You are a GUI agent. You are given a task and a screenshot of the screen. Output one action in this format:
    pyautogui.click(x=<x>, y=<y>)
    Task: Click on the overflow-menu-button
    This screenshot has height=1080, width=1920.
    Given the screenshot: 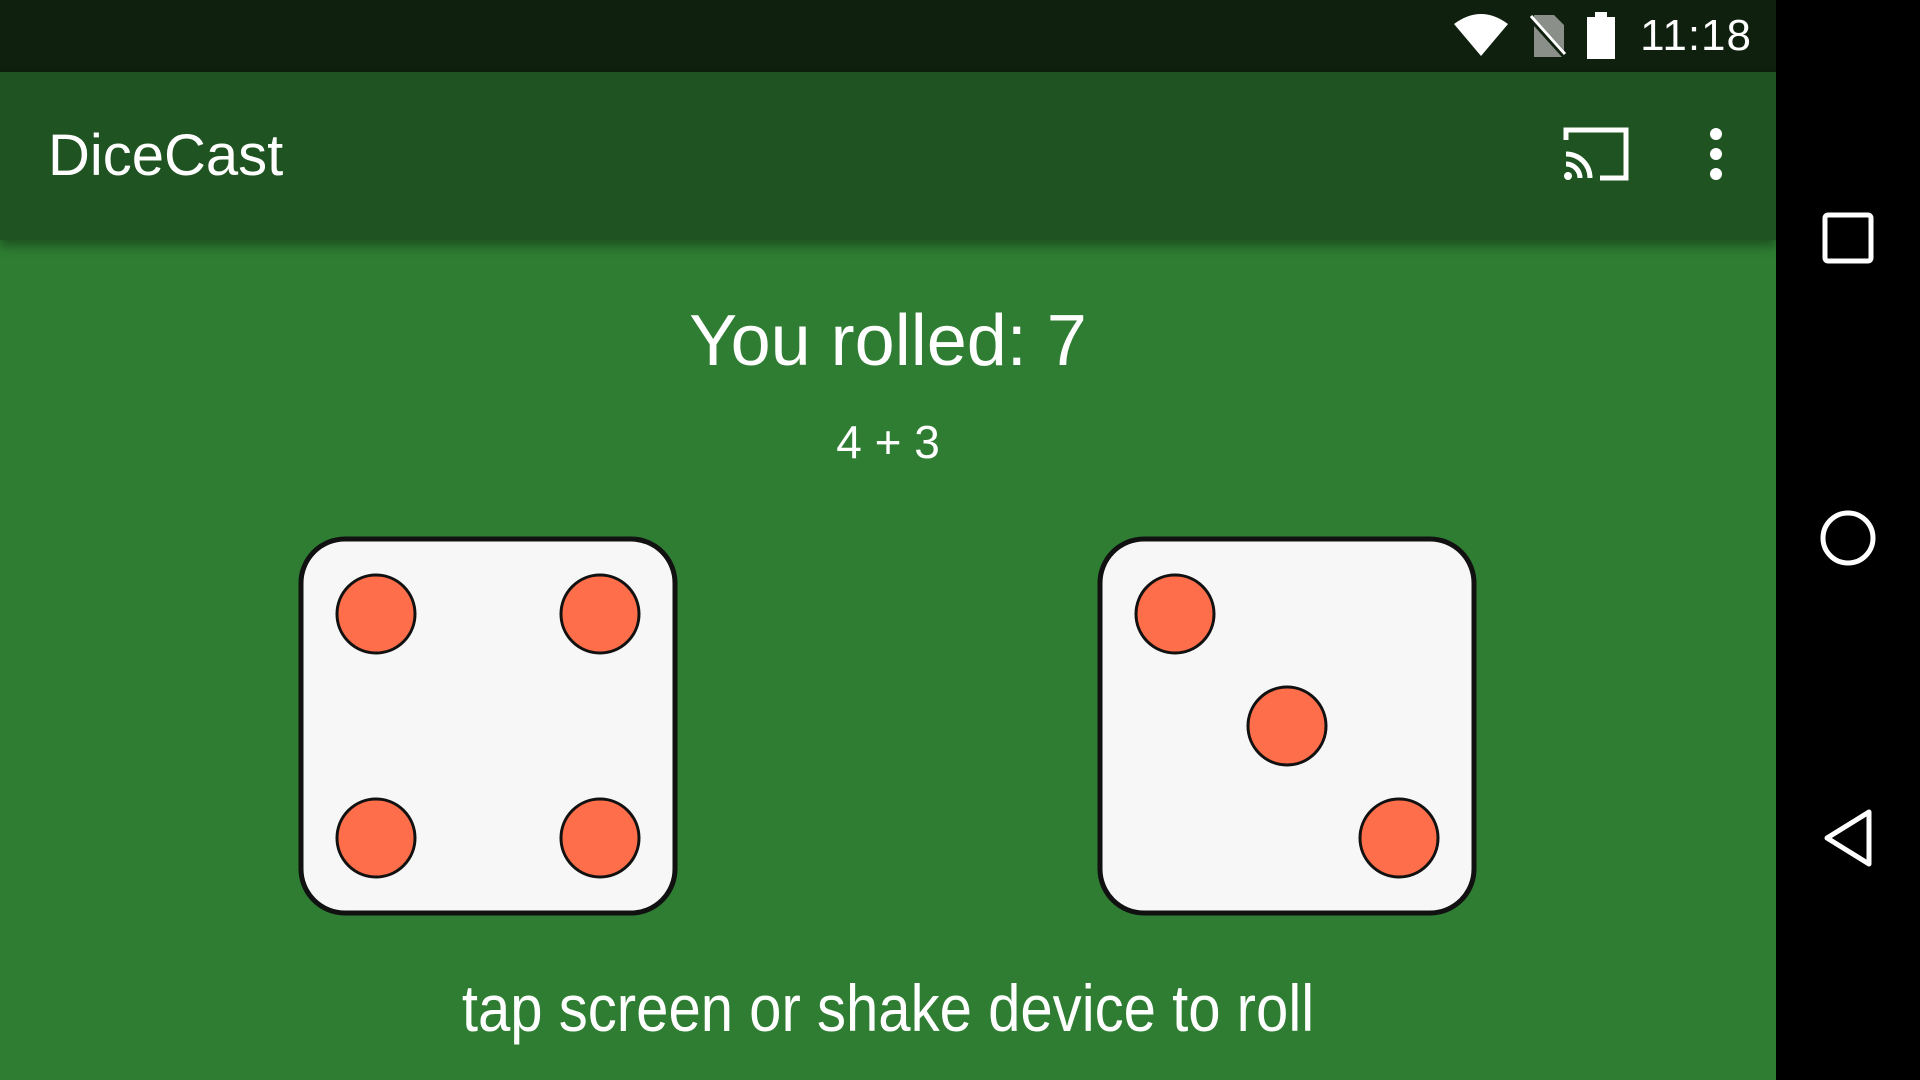 What is the action you would take?
    pyautogui.click(x=1716, y=156)
    